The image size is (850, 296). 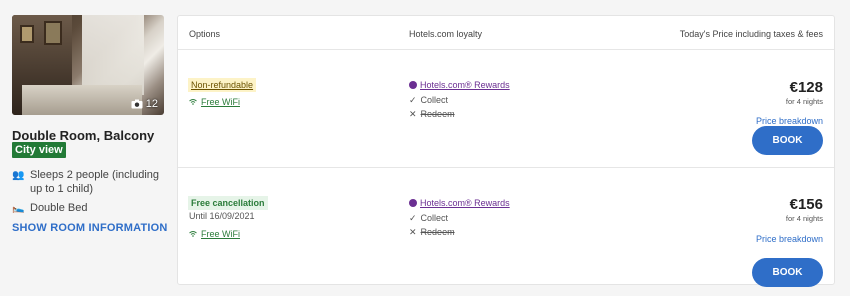 I want to click on policy-badge: Non-refundable, so click(x=222, y=85).